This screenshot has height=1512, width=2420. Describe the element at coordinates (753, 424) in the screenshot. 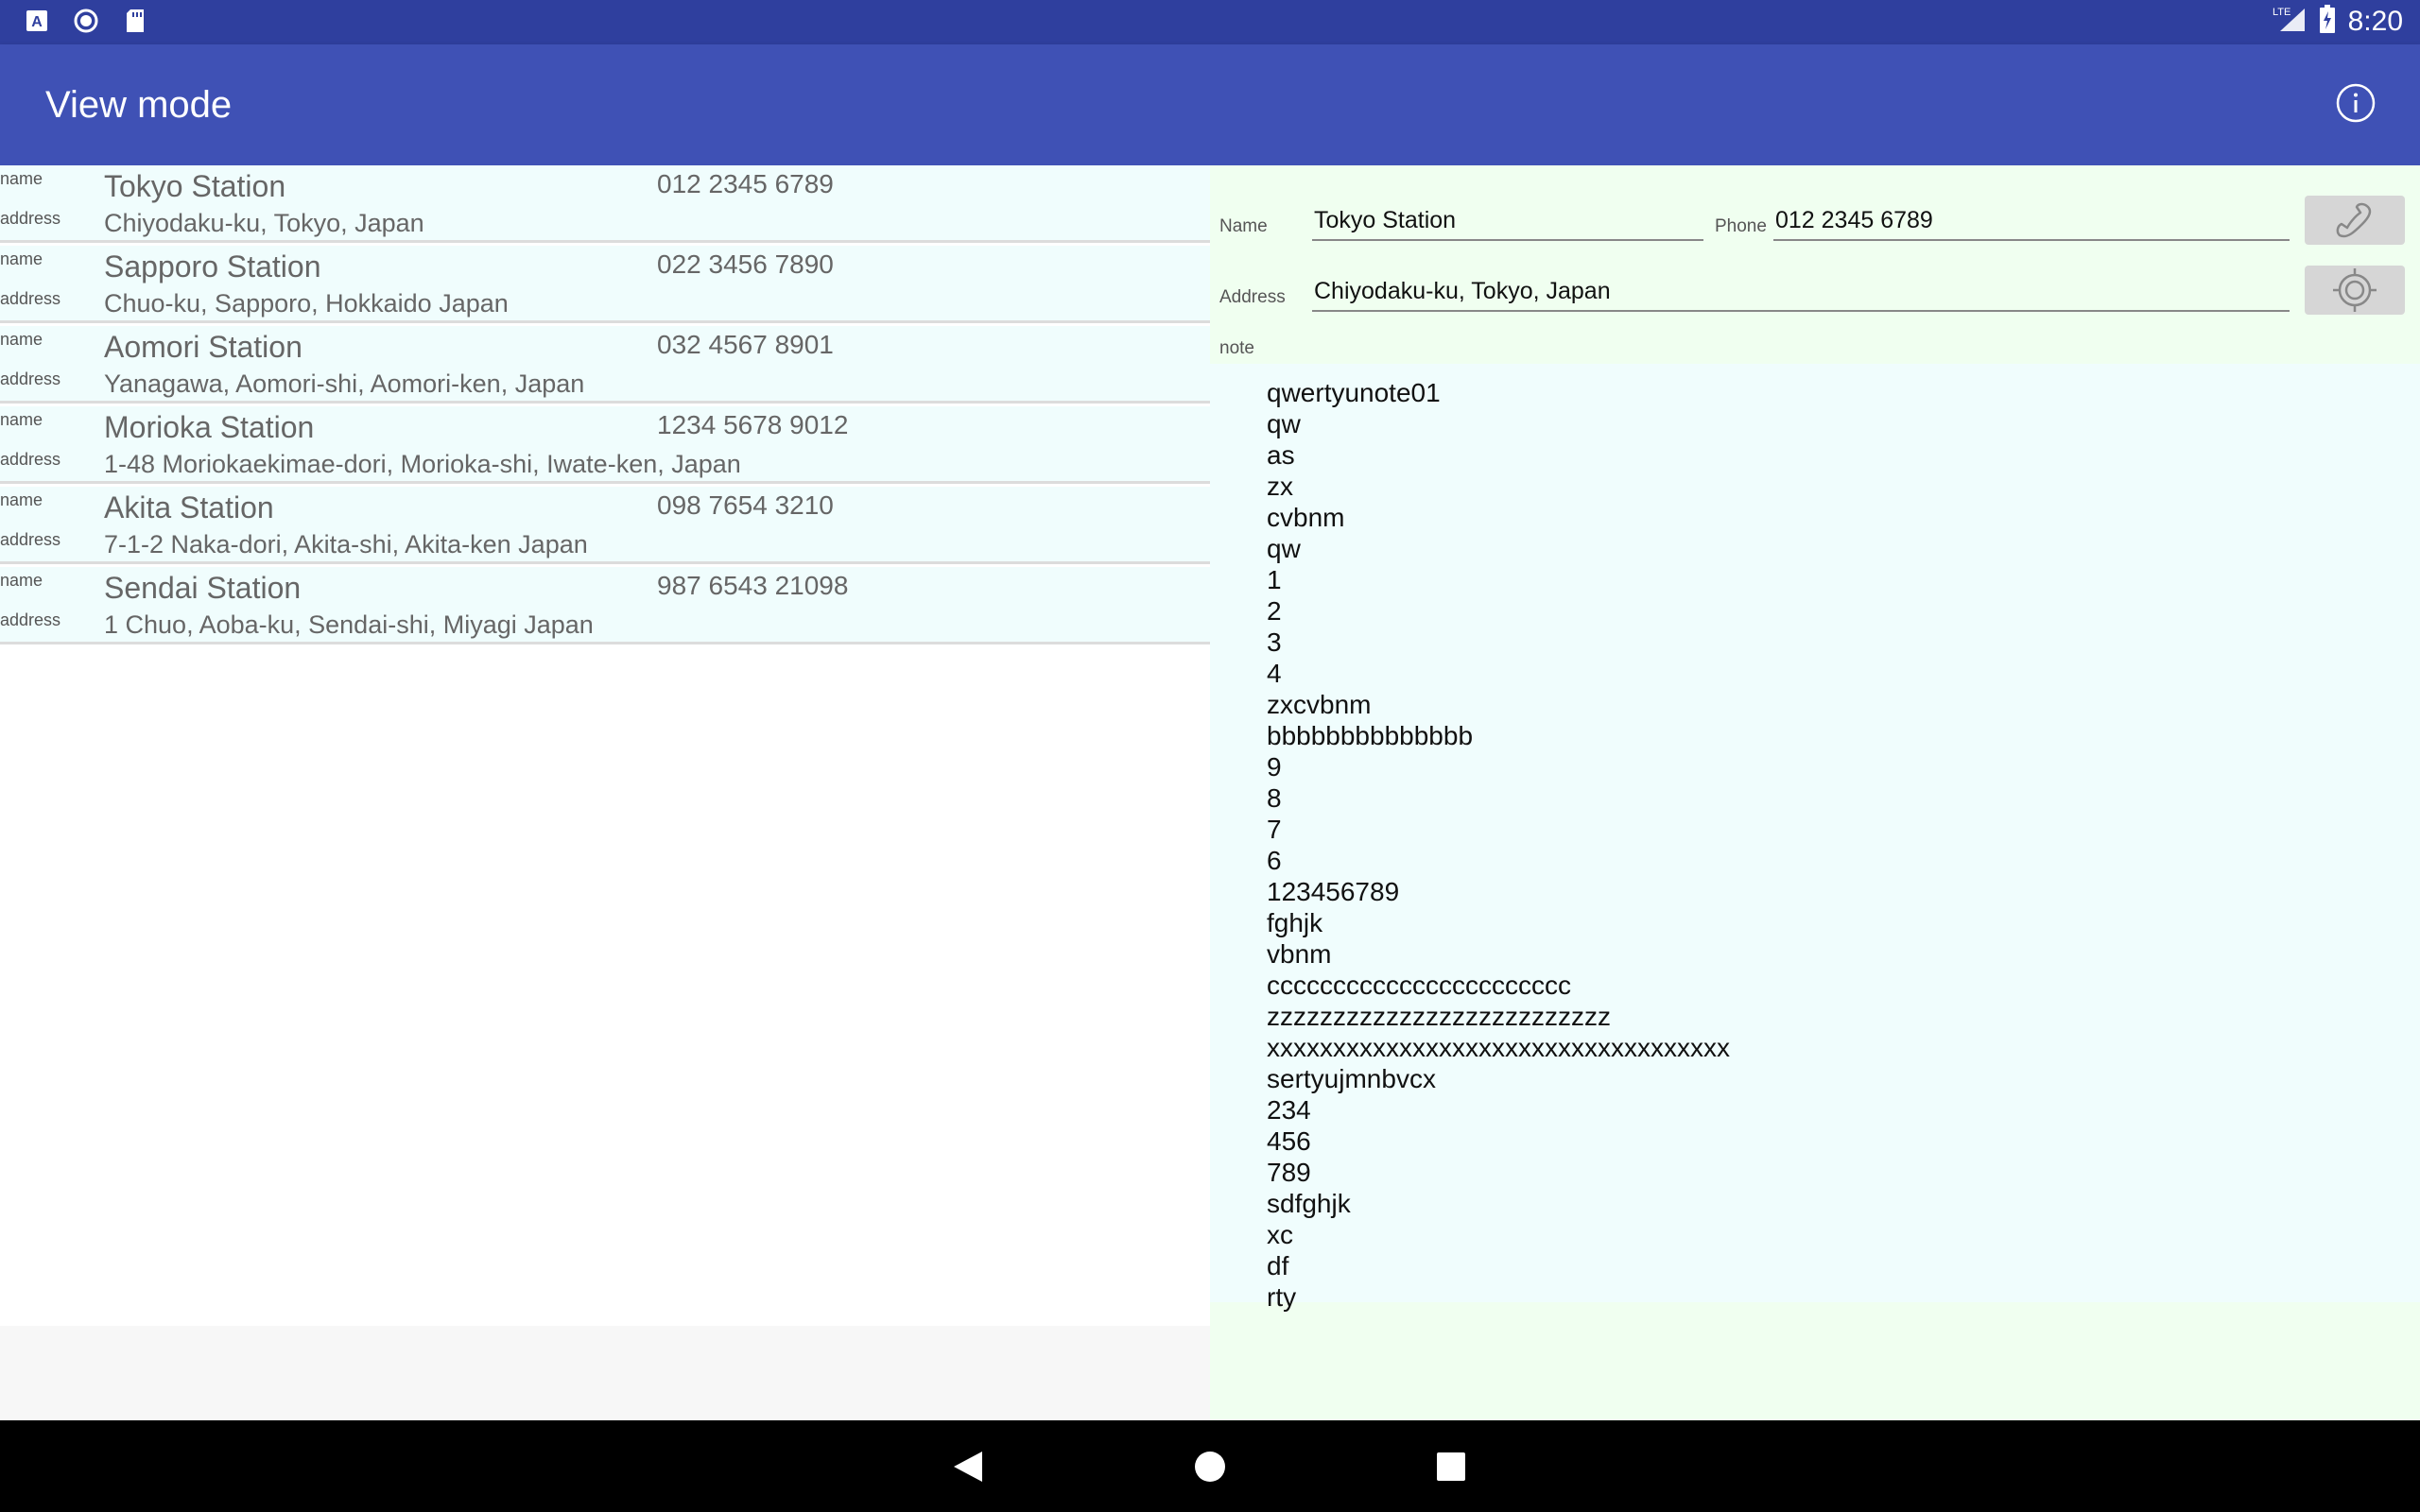

I see `station-phone: 1234 5678 9012` at that location.